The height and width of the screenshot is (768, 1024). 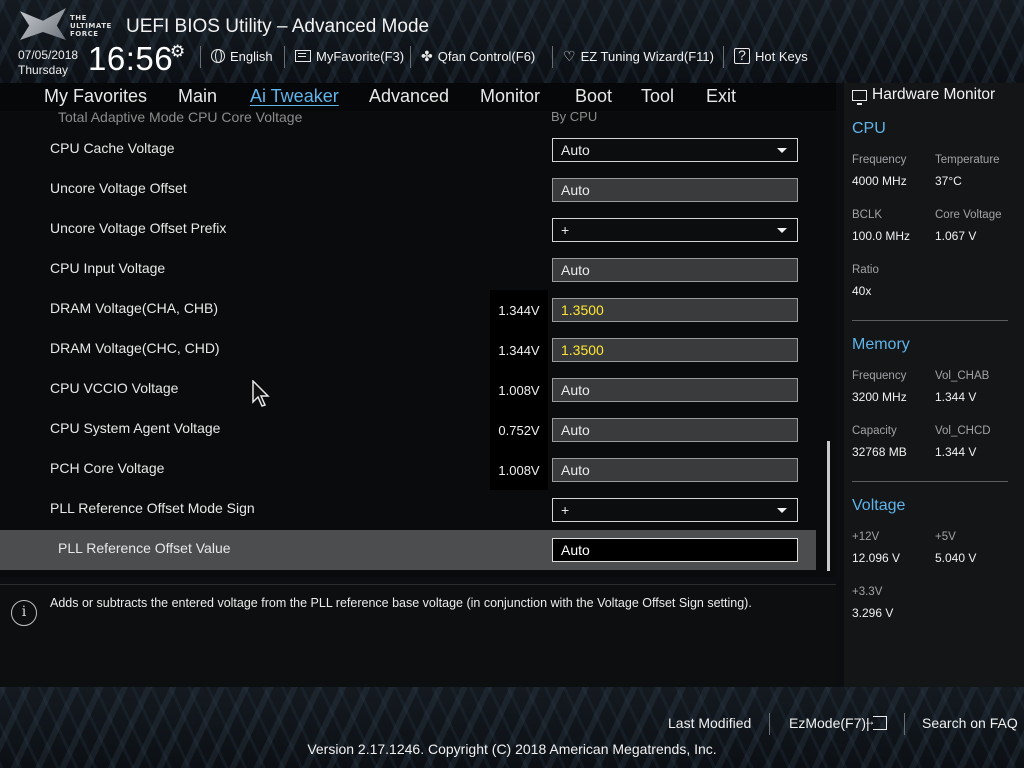 What do you see at coordinates (294, 96) in the screenshot?
I see `tab-ai-tweaker: Ai Tweaker` at bounding box center [294, 96].